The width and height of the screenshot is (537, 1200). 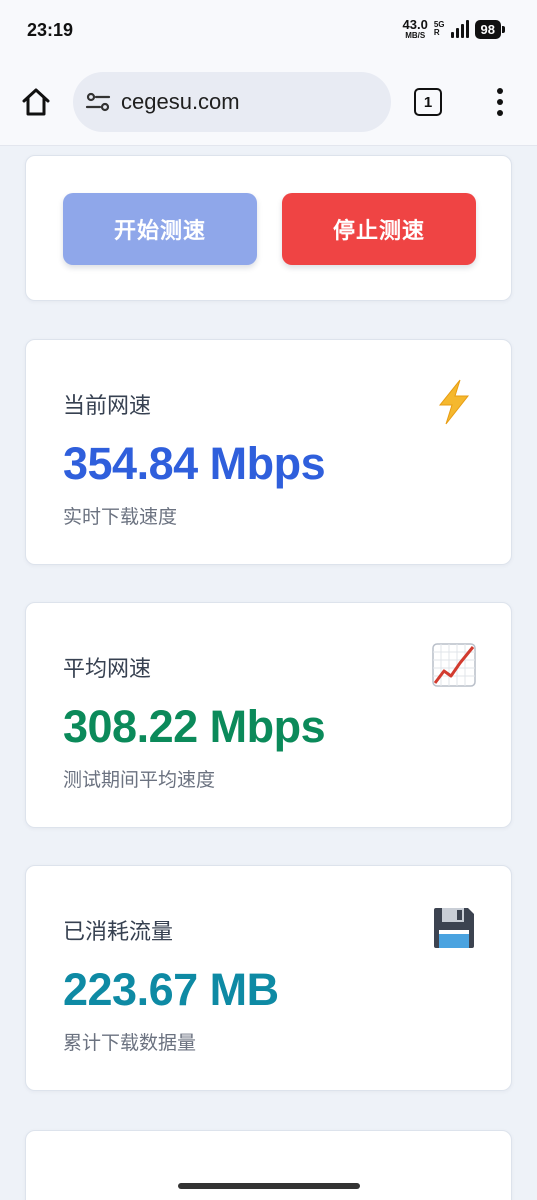 I want to click on status-indicators: 43.0 MB/S 5G R 98, so click(x=454, y=29).